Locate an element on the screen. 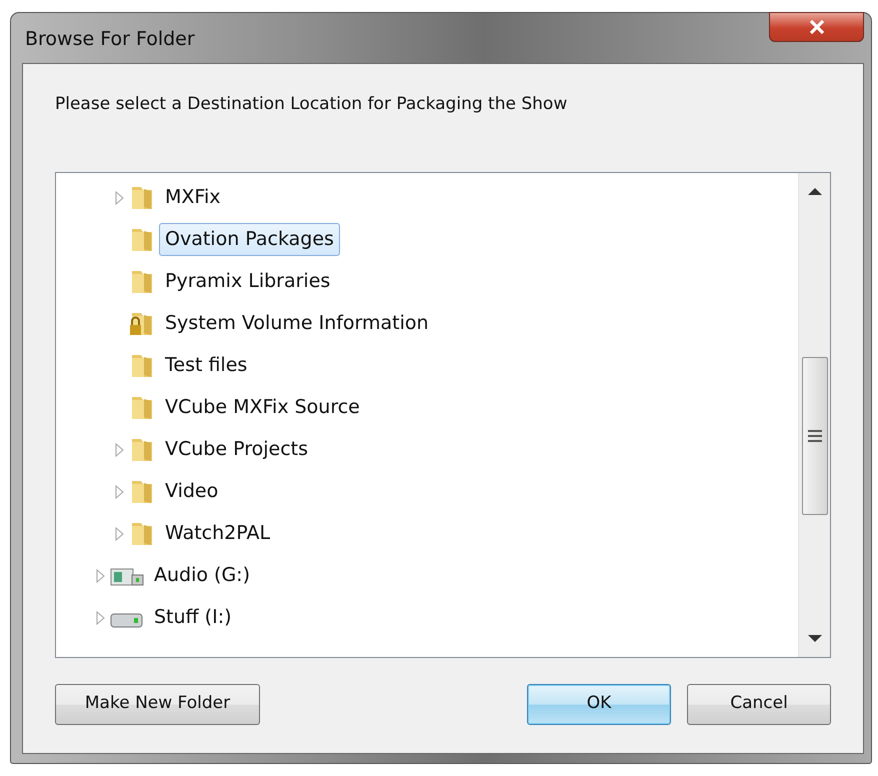 This screenshot has height=776, width=878. tree-item: MXFix is located at coordinates (192, 197).